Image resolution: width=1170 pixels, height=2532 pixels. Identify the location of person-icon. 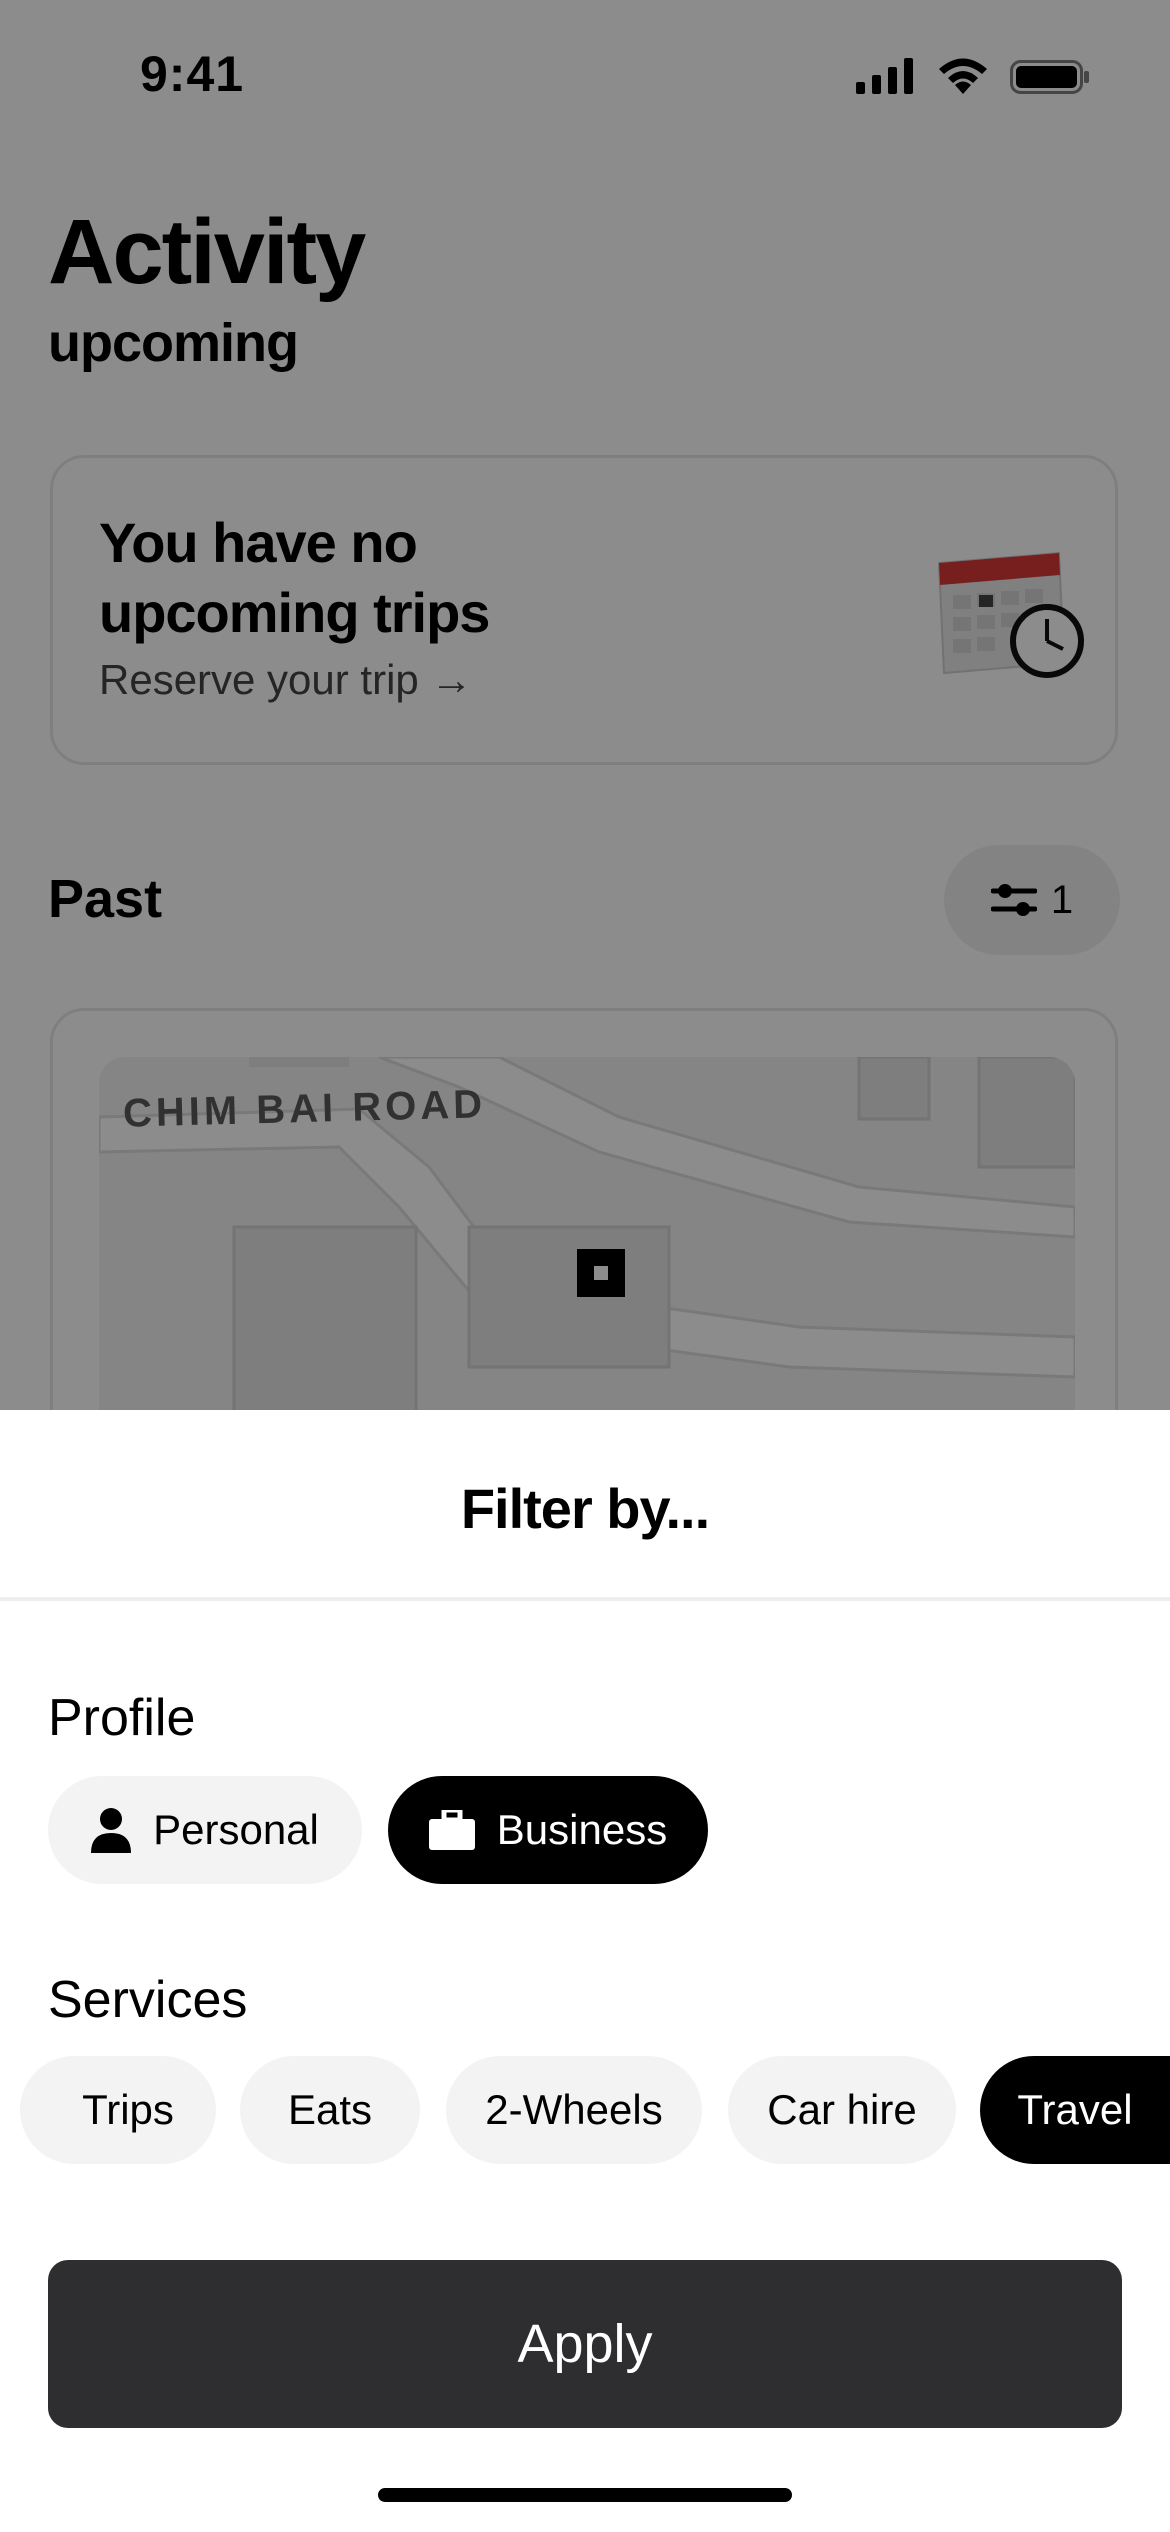
(111, 1830).